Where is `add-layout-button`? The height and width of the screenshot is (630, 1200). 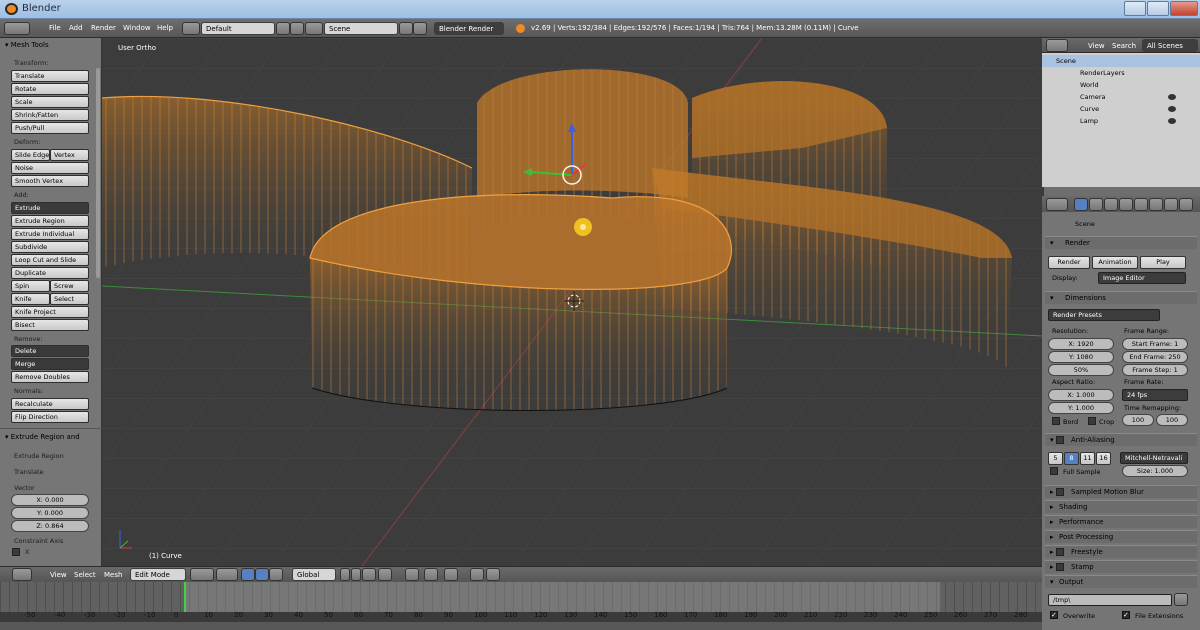
add-layout-button is located at coordinates (283, 28).